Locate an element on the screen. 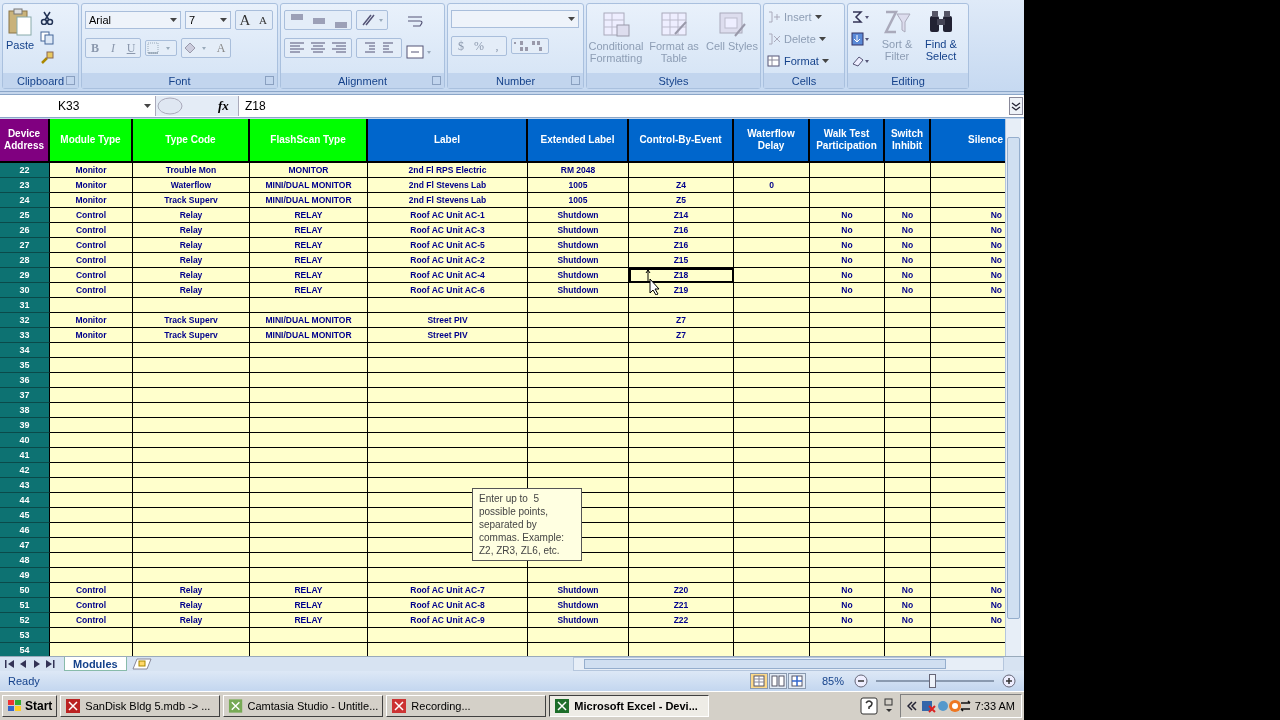  row-header: 23 is located at coordinates (25, 185).